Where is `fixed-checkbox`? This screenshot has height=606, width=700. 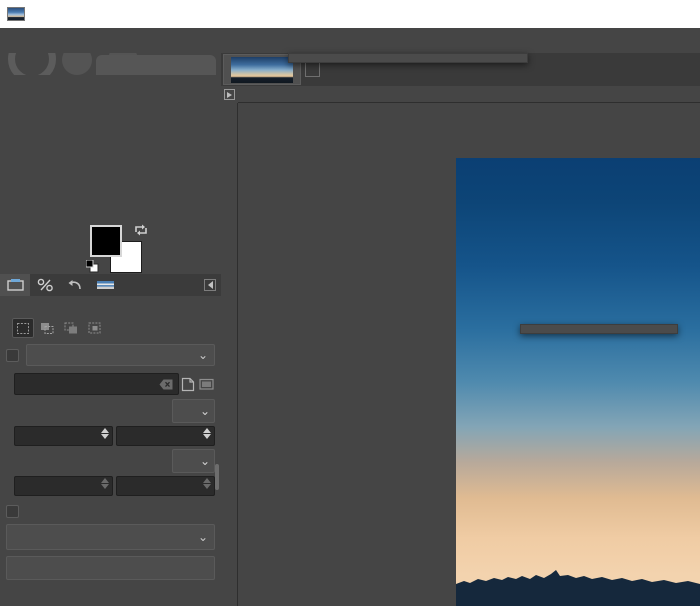
fixed-checkbox is located at coordinates (12, 355).